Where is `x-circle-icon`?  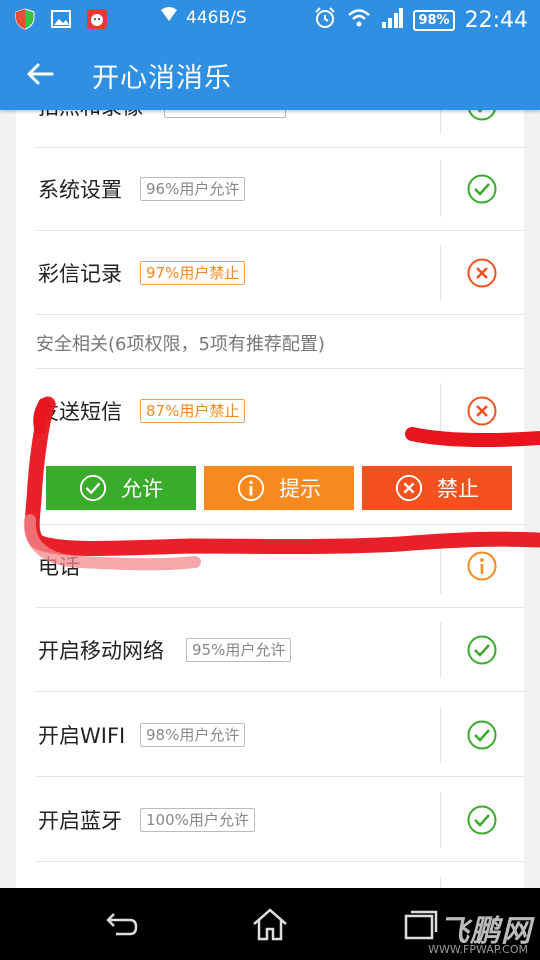
x-circle-icon is located at coordinates (409, 488).